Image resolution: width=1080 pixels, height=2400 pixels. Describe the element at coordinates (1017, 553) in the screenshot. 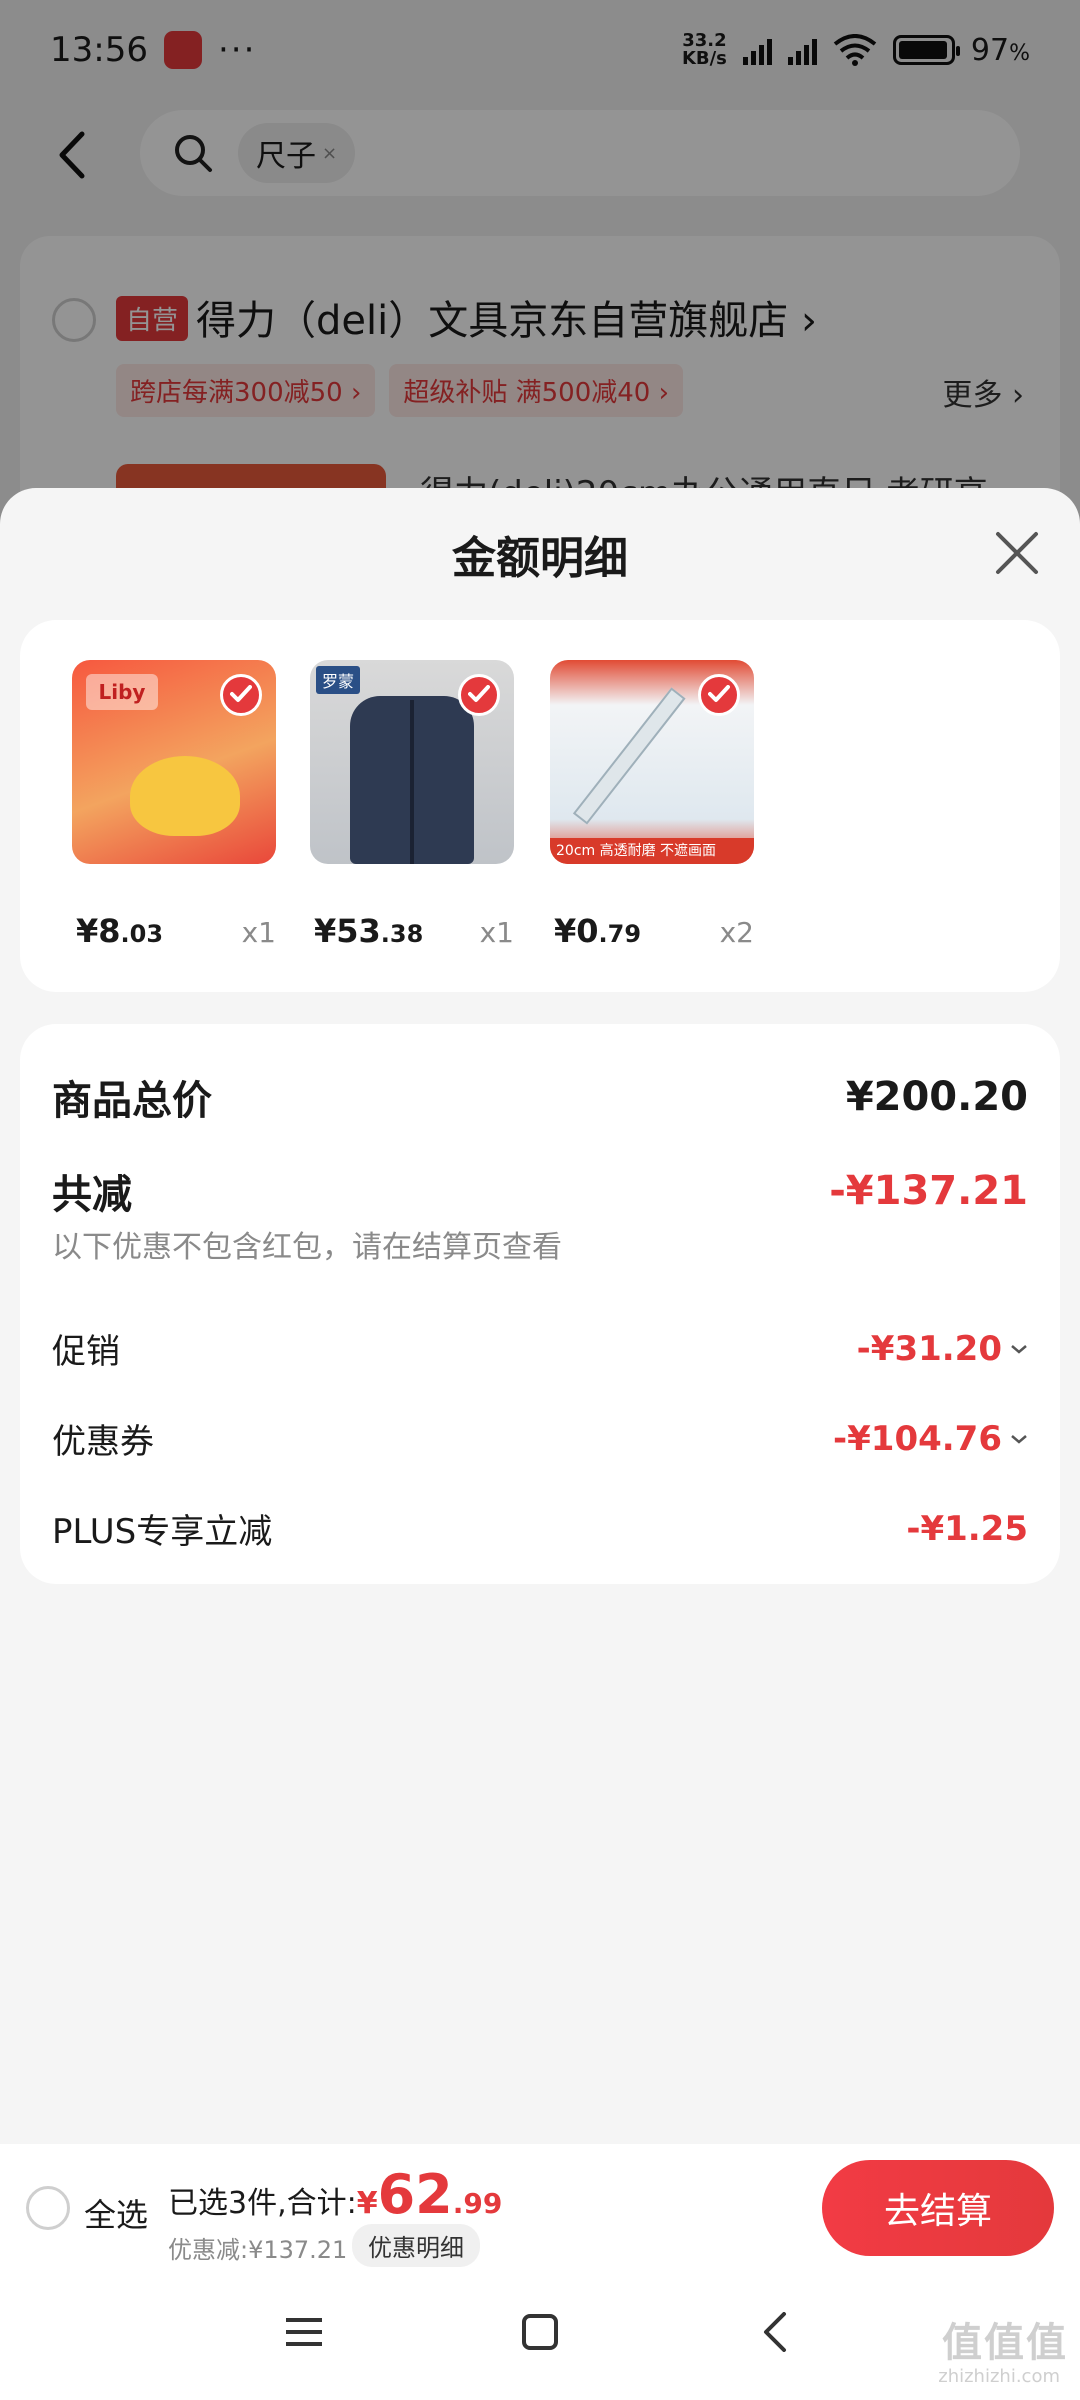

I see `close-icon` at that location.